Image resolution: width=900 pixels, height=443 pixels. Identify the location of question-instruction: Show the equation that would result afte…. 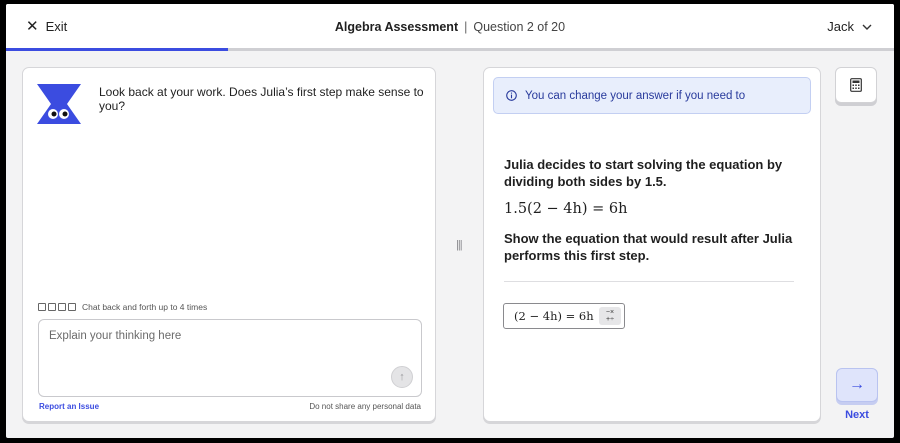
(648, 247).